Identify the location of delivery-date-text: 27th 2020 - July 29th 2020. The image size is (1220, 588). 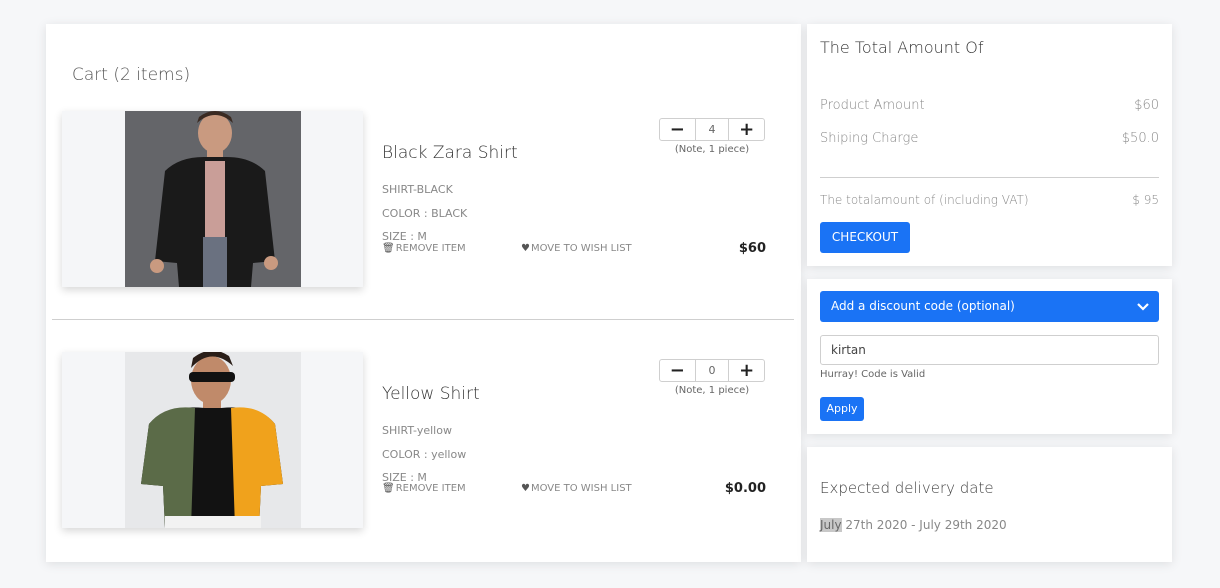
(924, 525).